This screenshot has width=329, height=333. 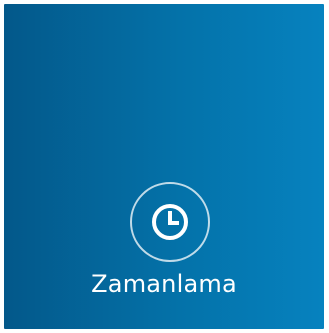 I want to click on clock-icon-ring, so click(x=170, y=222).